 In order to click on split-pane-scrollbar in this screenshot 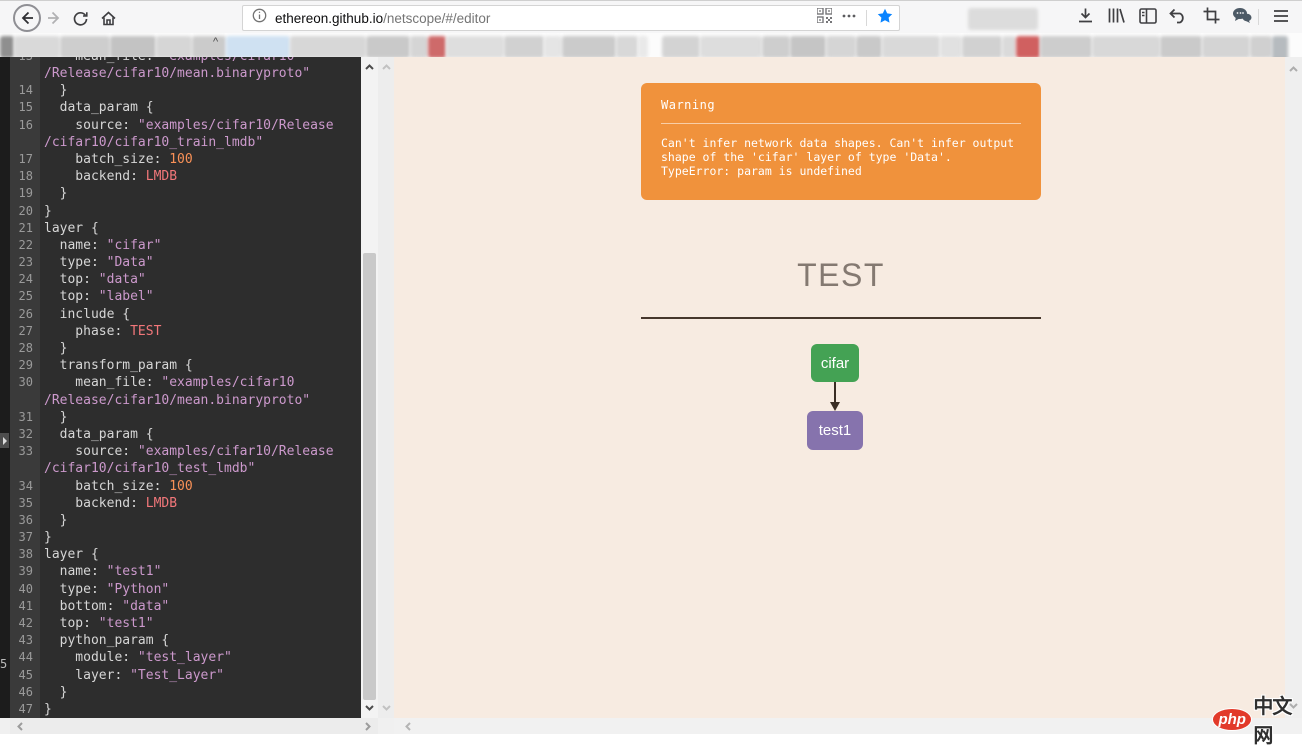, I will do `click(386, 387)`.